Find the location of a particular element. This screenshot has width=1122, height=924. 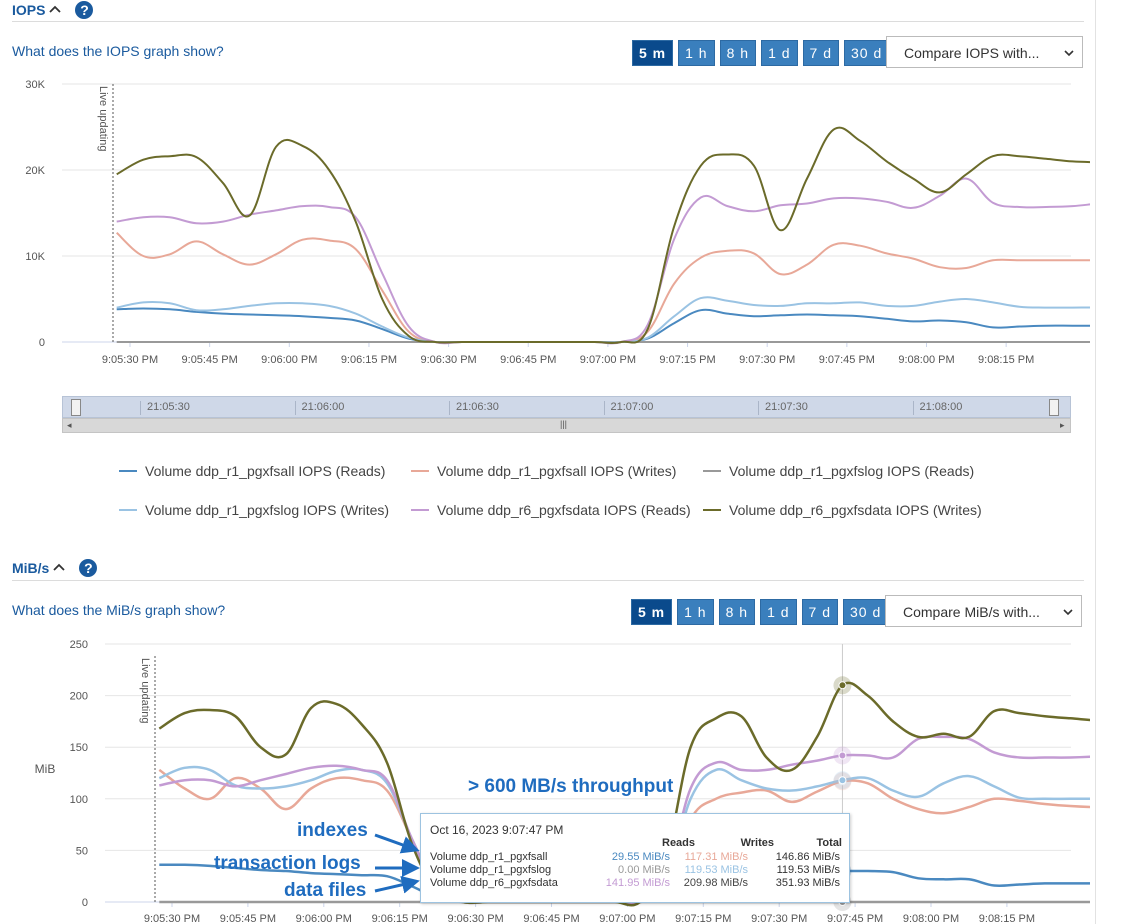

legend-item: Volume ddp_r1_pgxfslog IOPS (Writes) is located at coordinates (254, 510).